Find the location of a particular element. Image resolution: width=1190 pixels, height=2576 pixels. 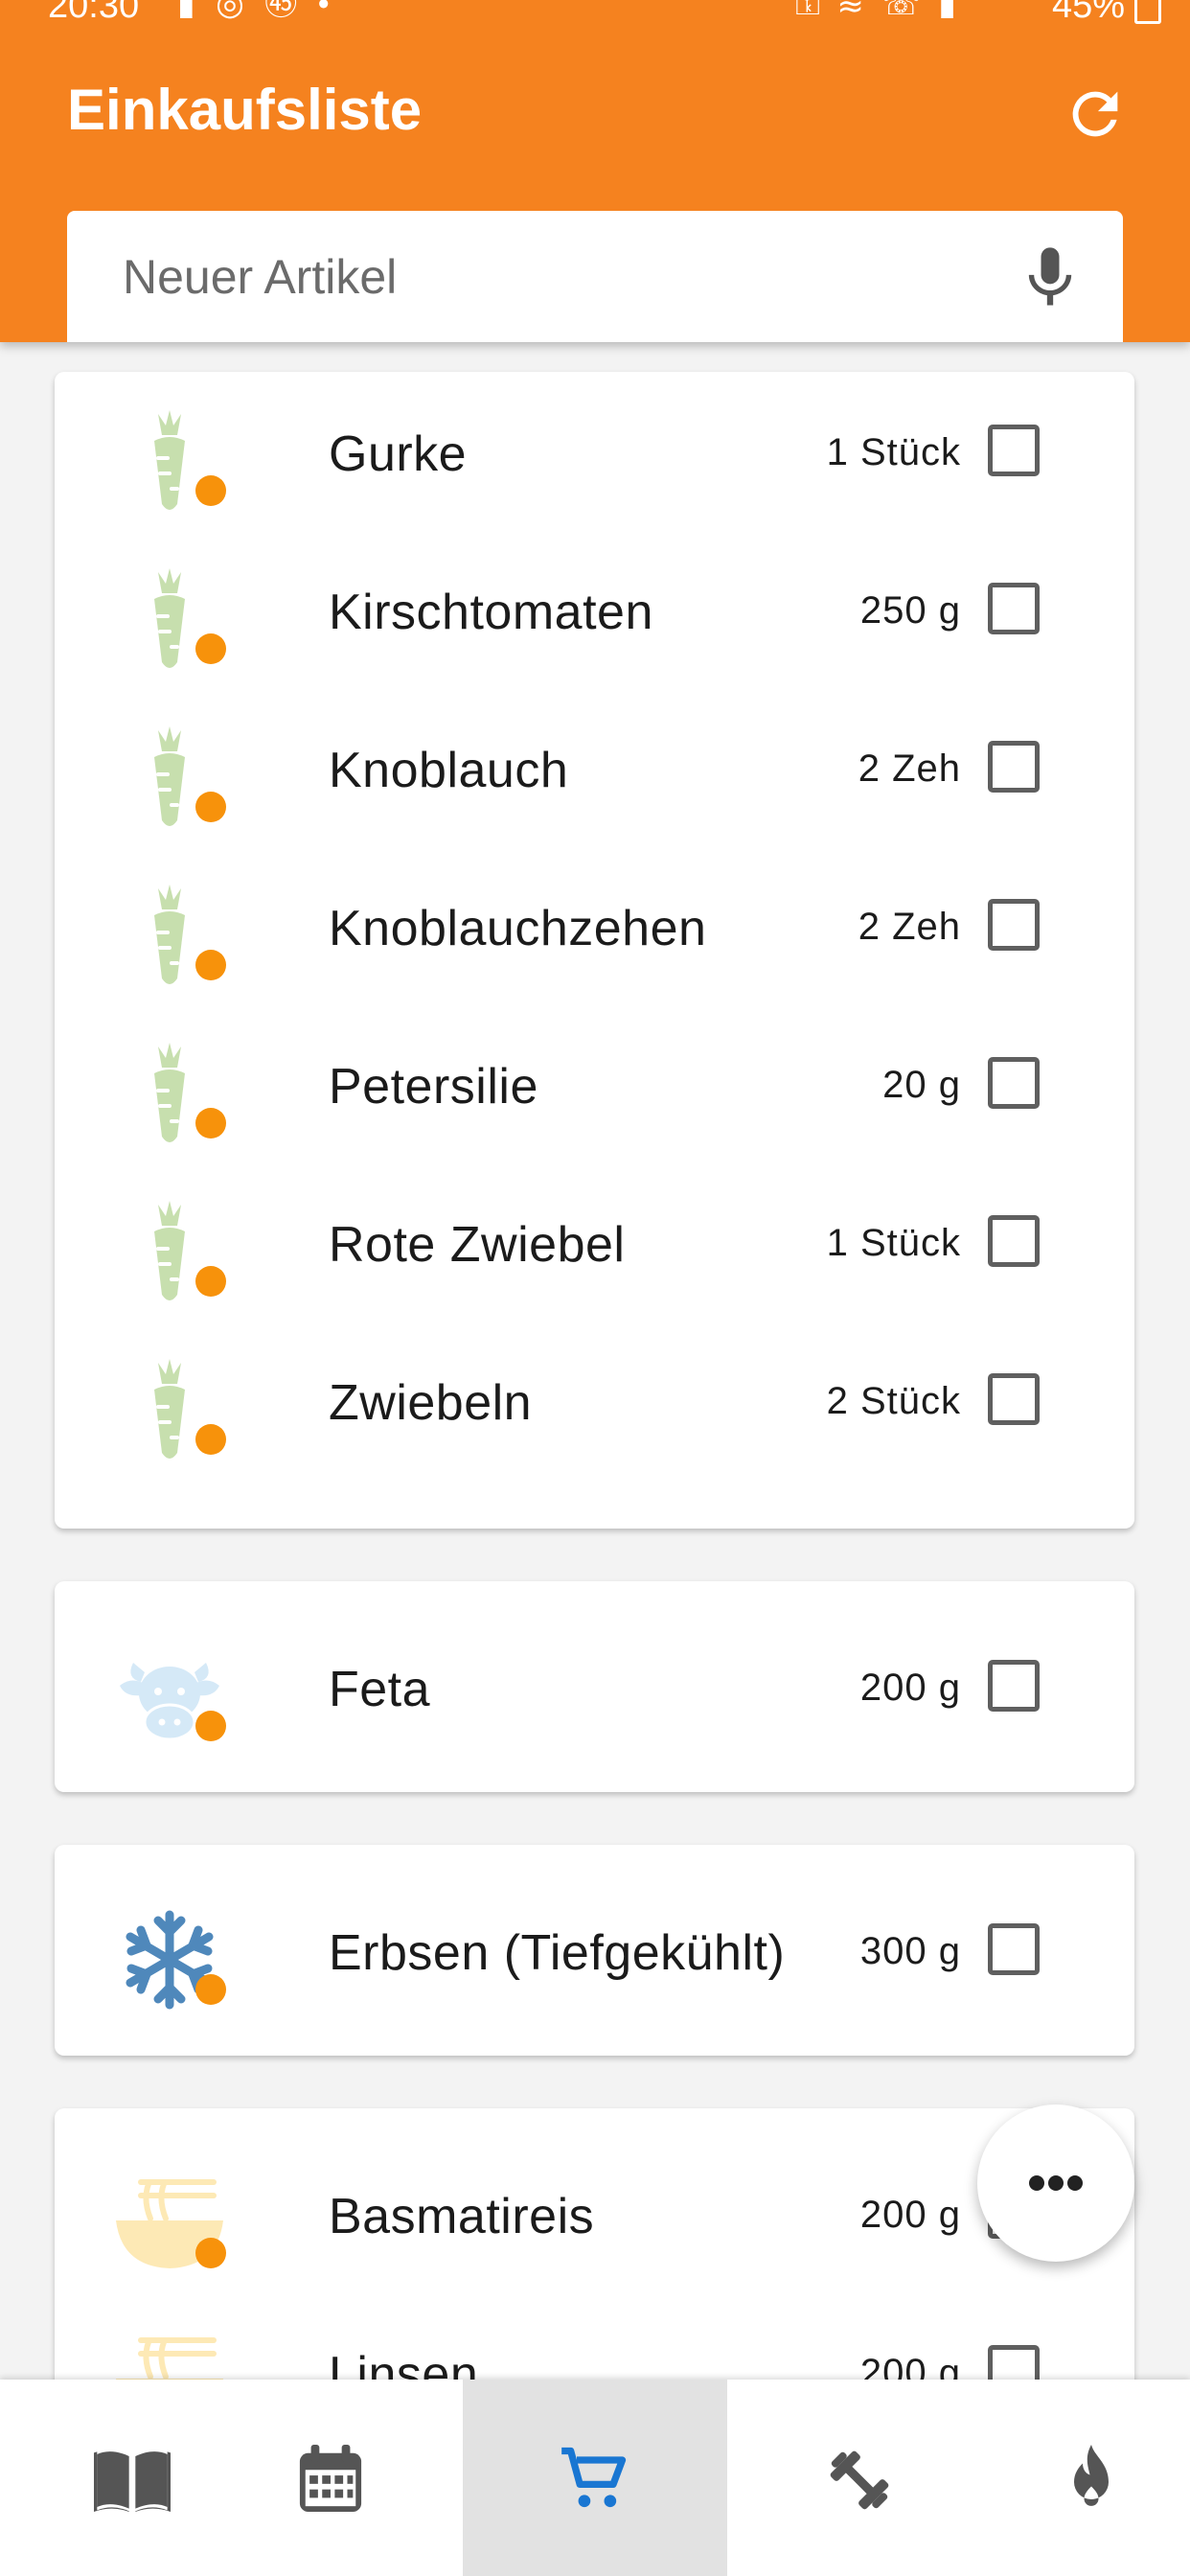

bottom-navigation is located at coordinates (595, 2478).